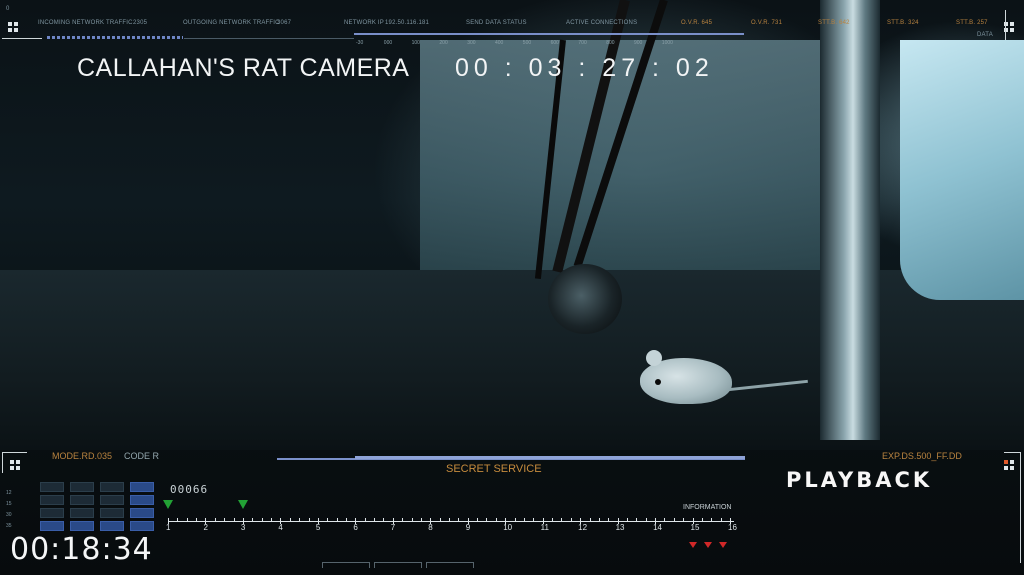  I want to click on signal-scale: -30 000 100 200 300 400 500 600 700 800 900 1000, so click(511, 44).